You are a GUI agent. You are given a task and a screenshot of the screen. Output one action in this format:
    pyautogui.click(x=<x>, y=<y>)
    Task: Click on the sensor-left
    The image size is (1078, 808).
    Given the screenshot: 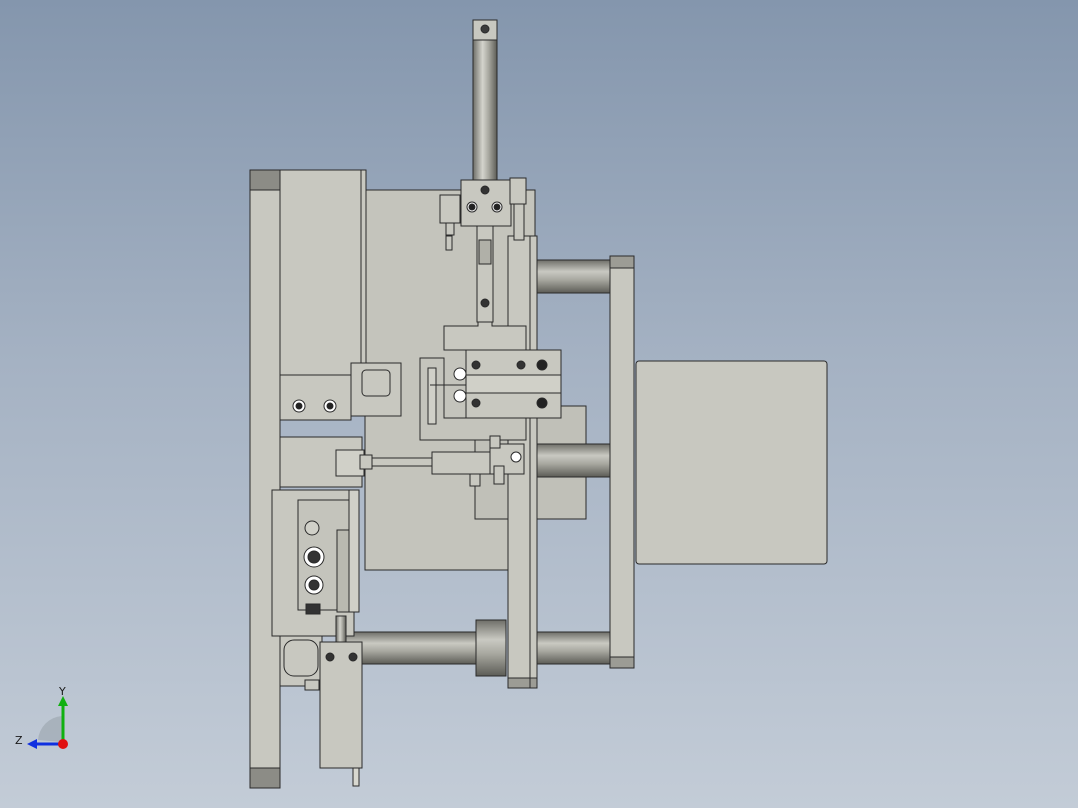 What is the action you would take?
    pyautogui.click(x=450, y=209)
    